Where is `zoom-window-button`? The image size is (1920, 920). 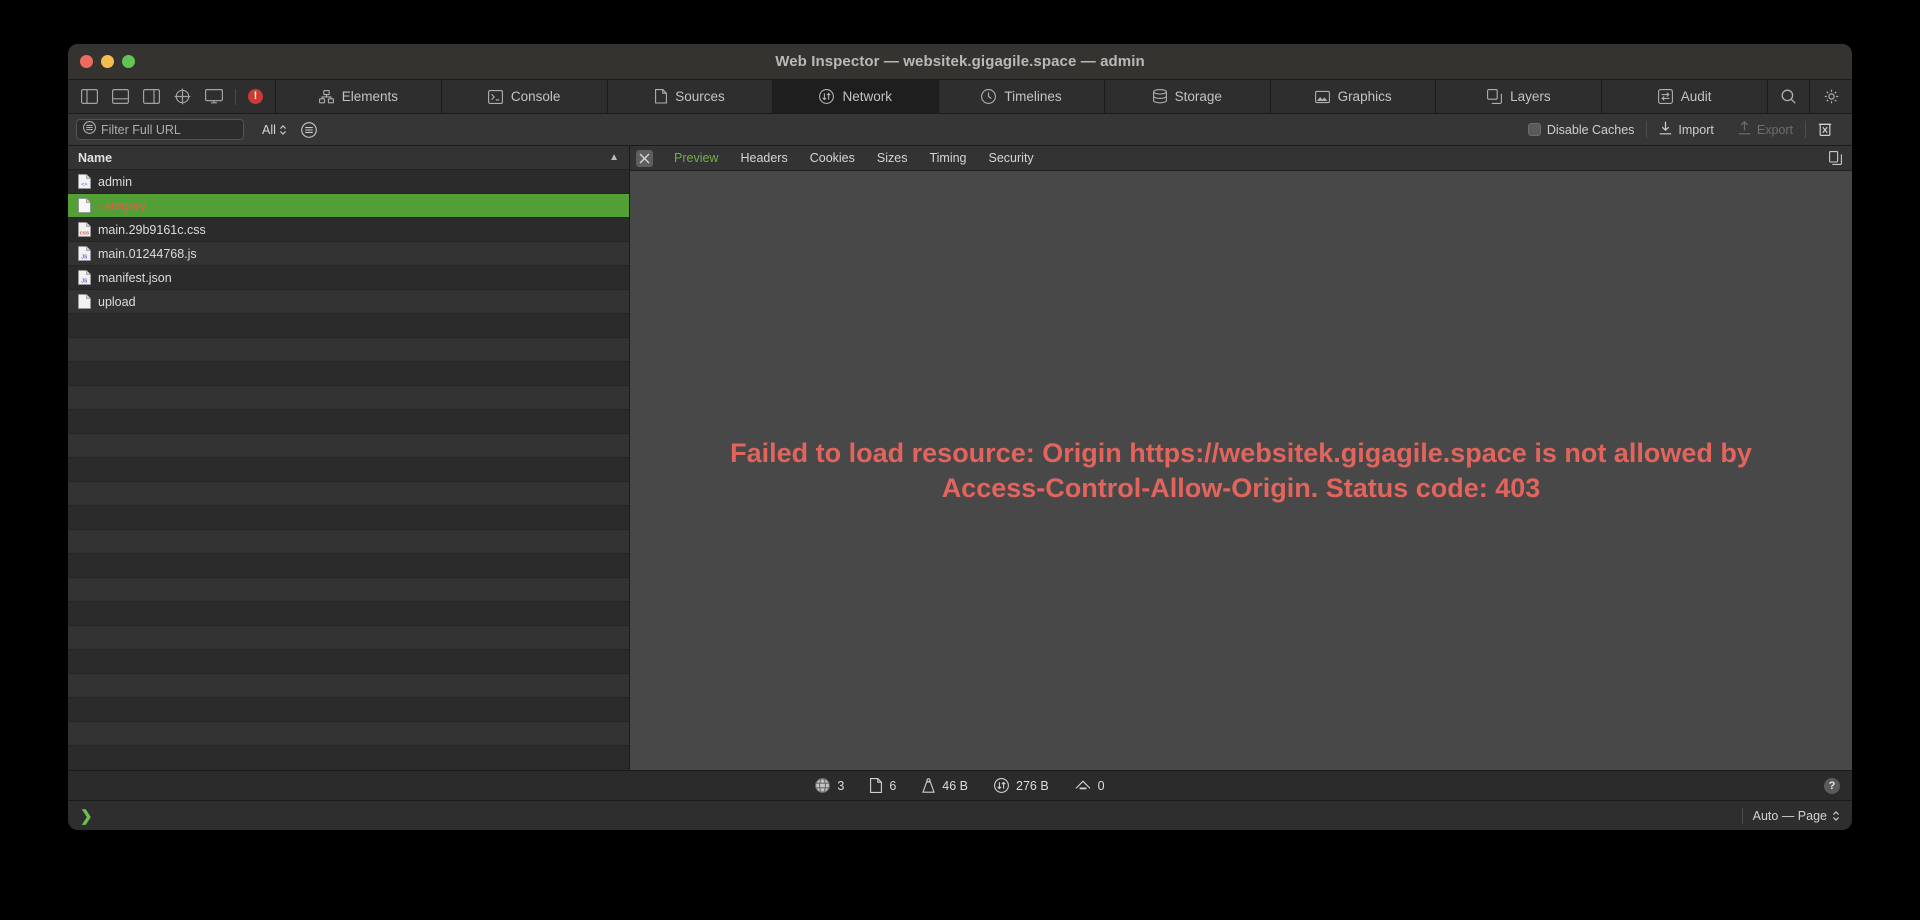 zoom-window-button is located at coordinates (128, 61).